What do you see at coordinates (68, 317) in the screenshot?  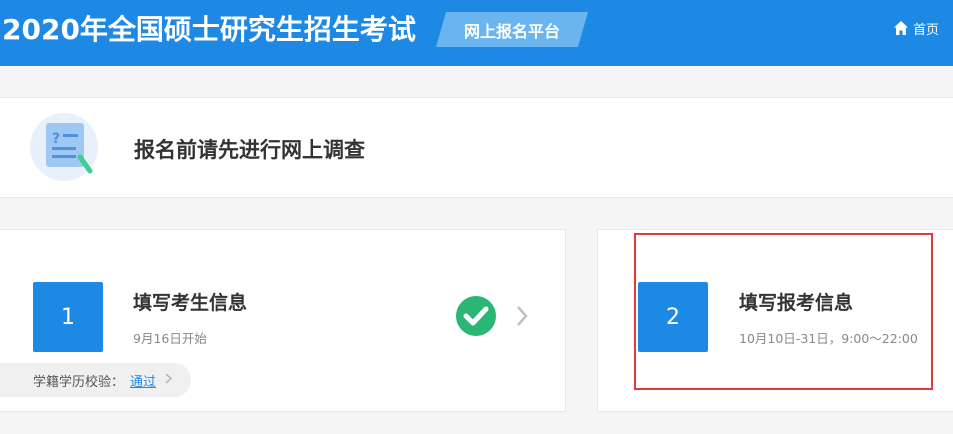 I see `step-number: 1` at bounding box center [68, 317].